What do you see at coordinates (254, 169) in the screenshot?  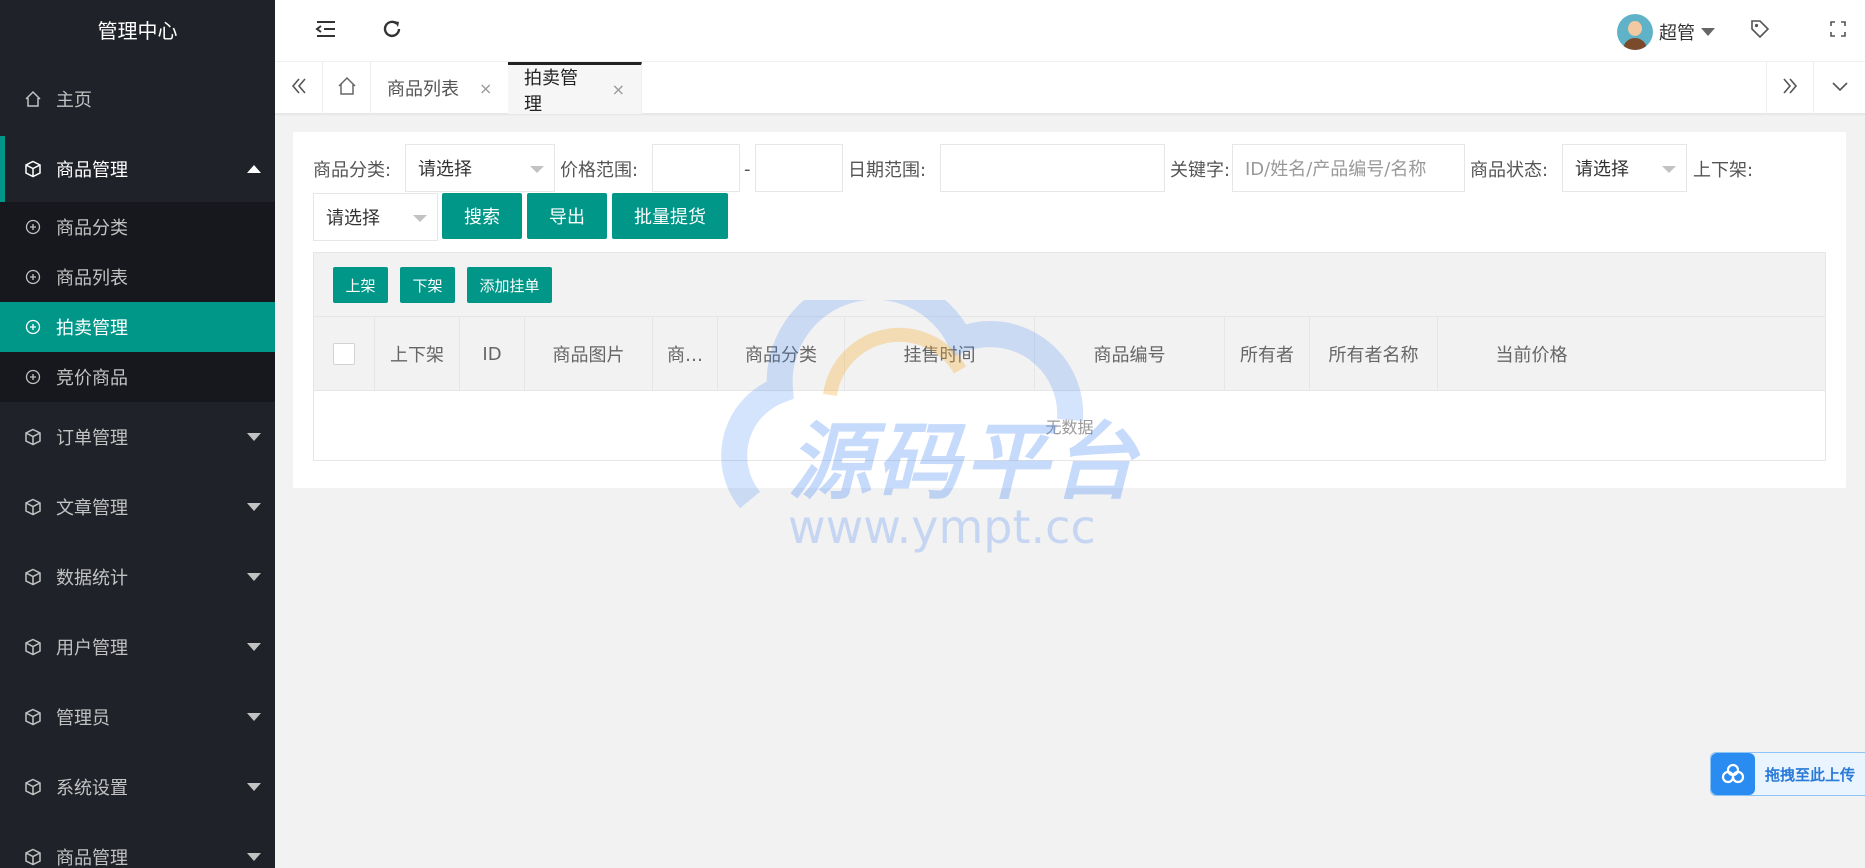 I see `chevron-up-icon` at bounding box center [254, 169].